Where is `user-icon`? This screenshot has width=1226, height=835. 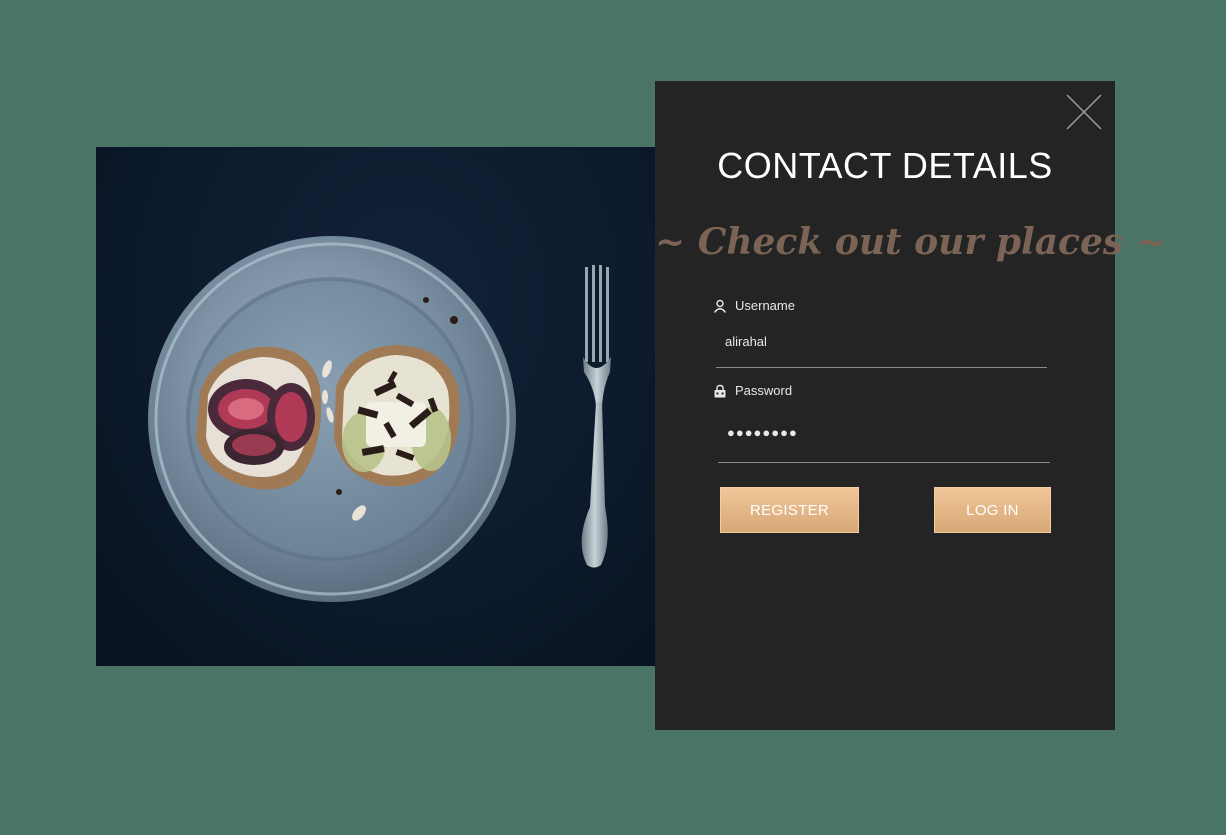
user-icon is located at coordinates (720, 306).